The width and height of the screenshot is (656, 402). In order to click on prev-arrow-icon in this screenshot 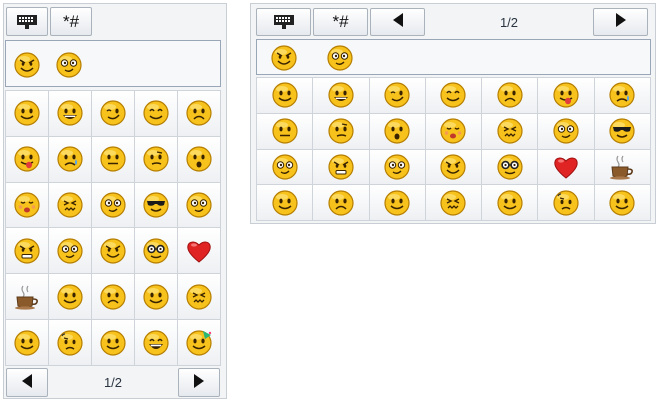, I will do `click(398, 22)`.